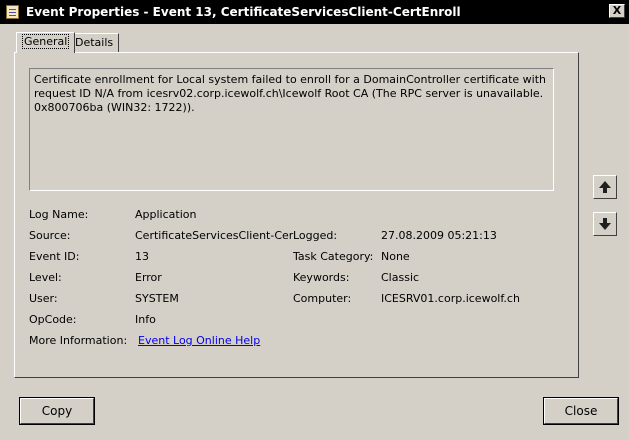 The height and width of the screenshot is (440, 629). Describe the element at coordinates (166, 214) in the screenshot. I see `log-name-value: Application` at that location.